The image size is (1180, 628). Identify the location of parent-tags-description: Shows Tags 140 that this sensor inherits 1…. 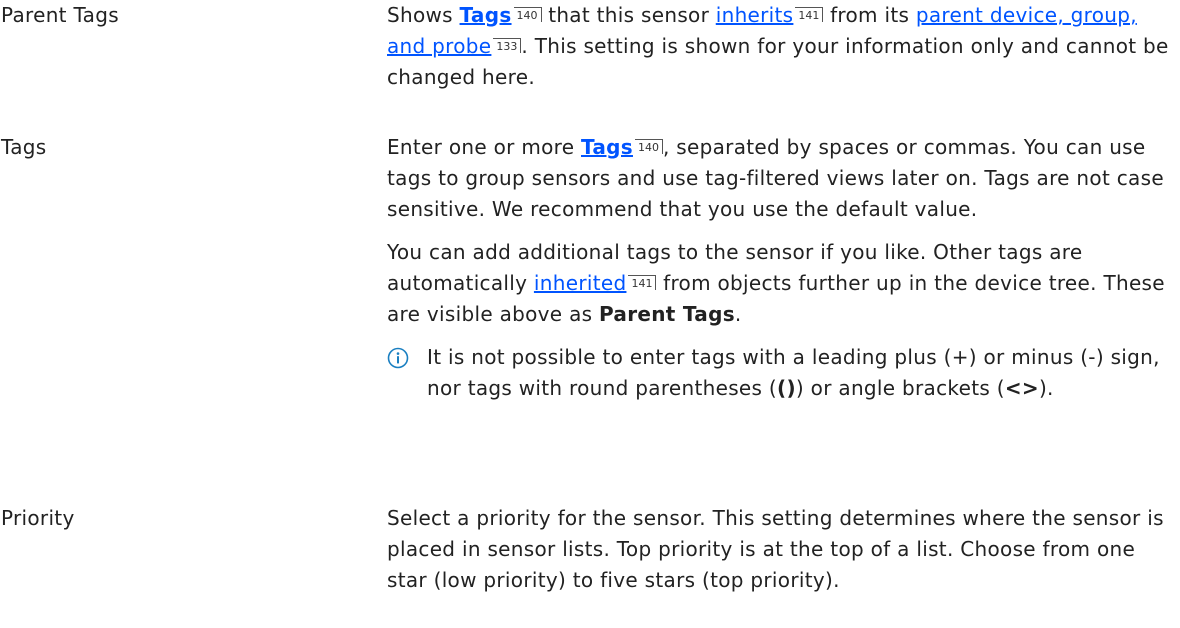
(782, 46).